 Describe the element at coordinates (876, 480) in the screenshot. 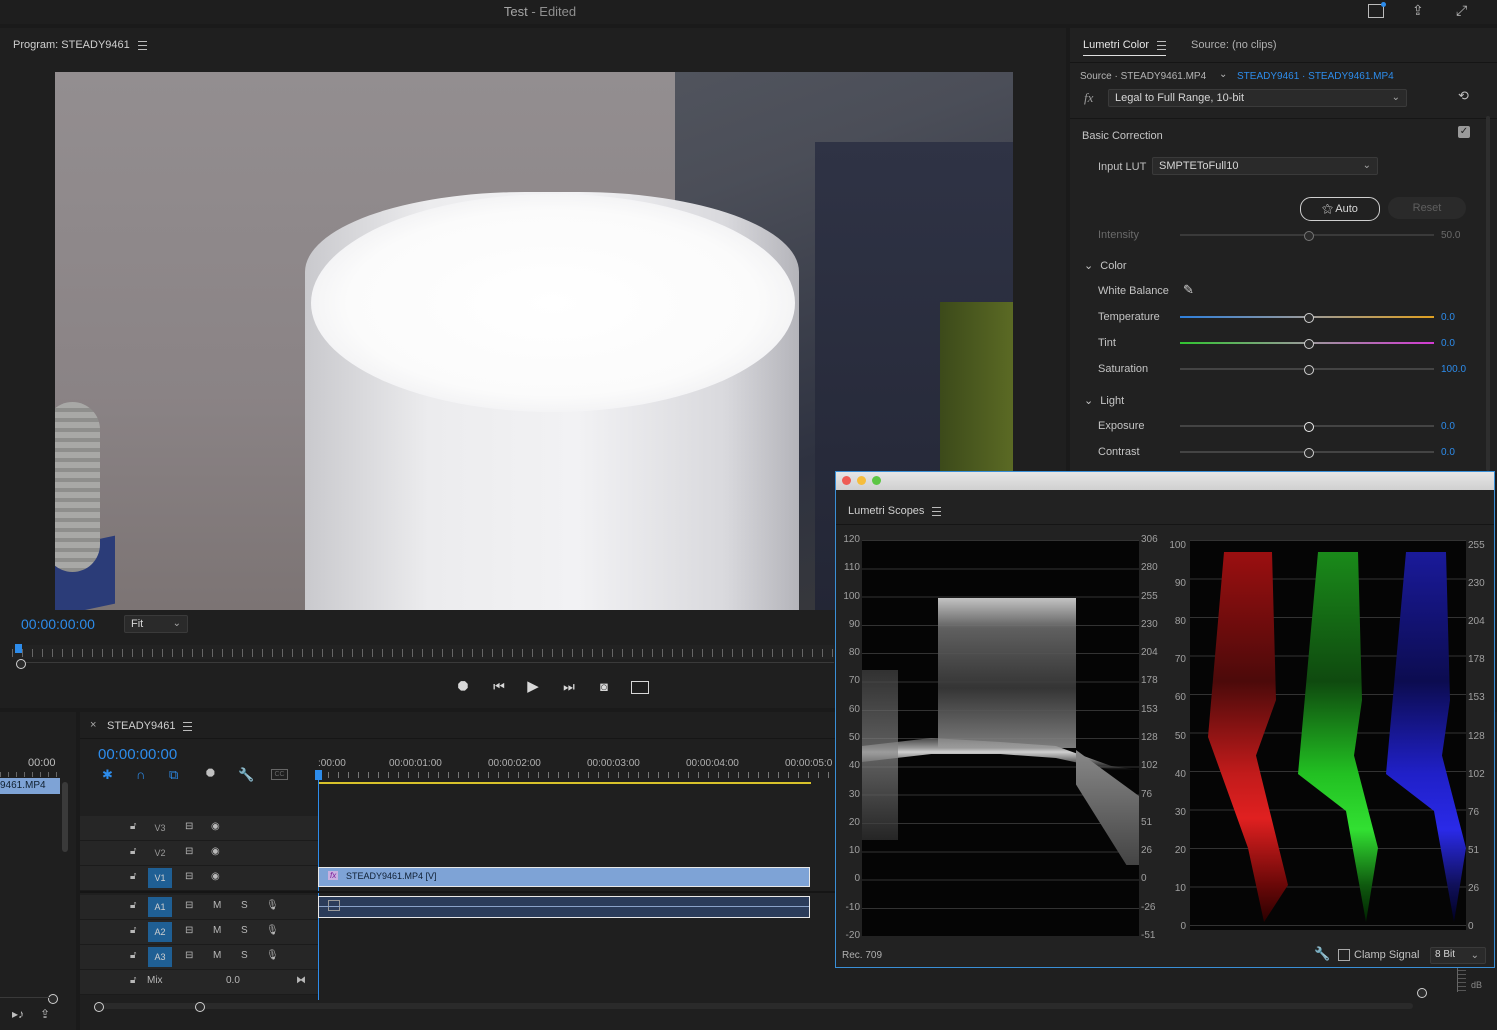

I see `zoom-window-button` at that location.